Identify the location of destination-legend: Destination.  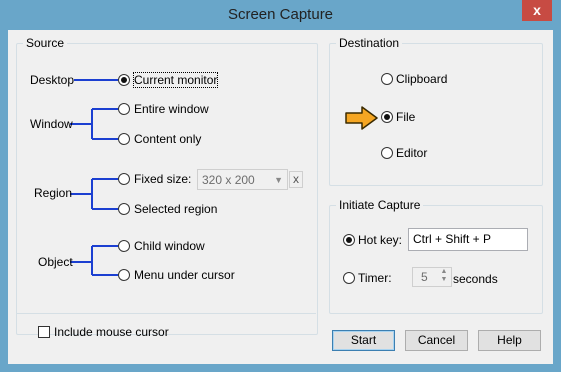
(369, 43).